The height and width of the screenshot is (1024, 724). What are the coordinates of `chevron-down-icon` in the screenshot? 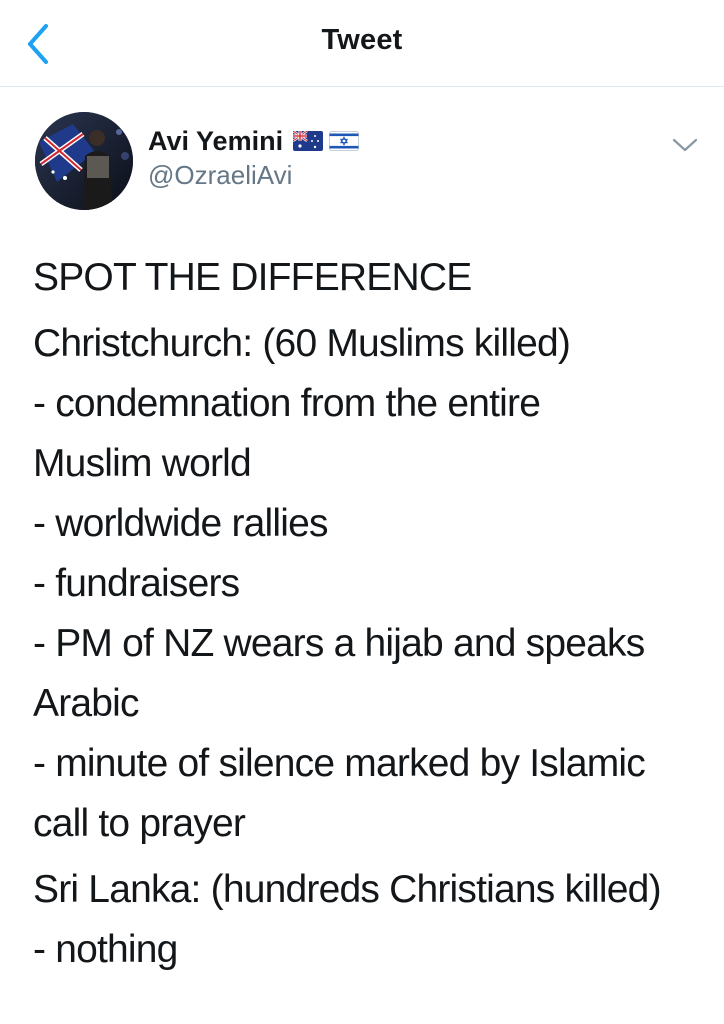 It's located at (685, 145).